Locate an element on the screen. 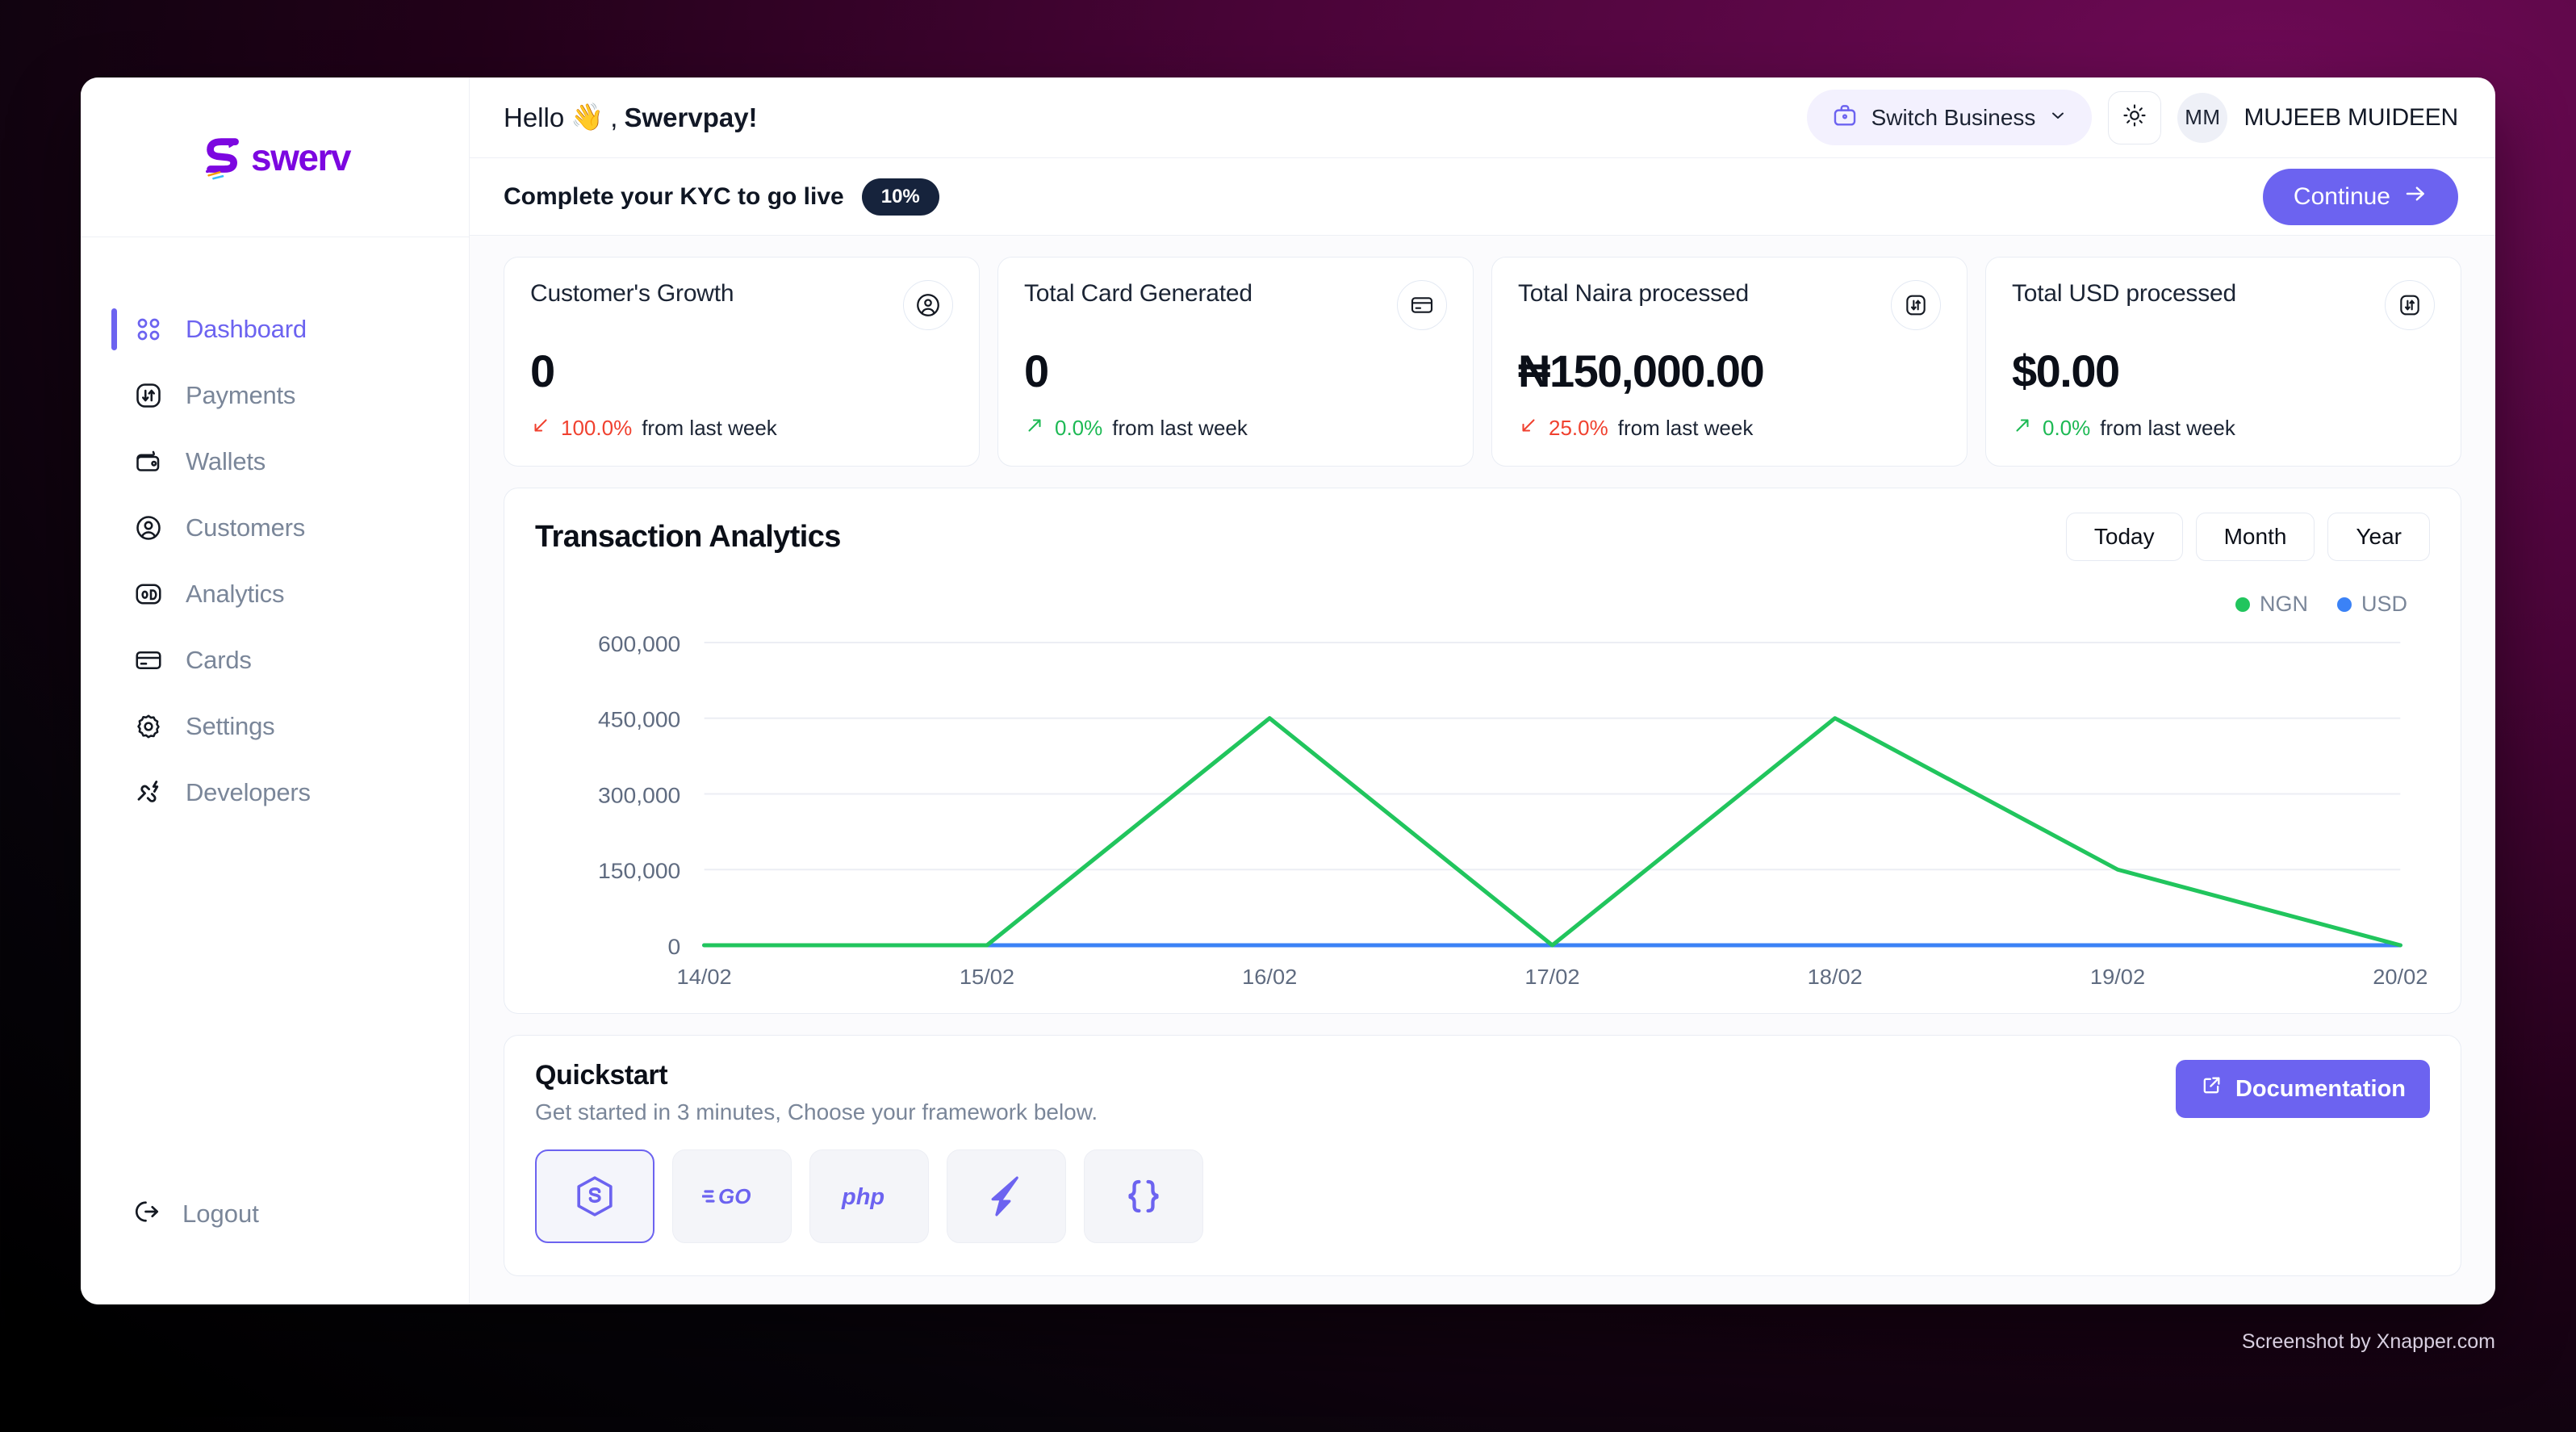 The height and width of the screenshot is (1432, 2576). logo: swerv is located at coordinates (275, 157).